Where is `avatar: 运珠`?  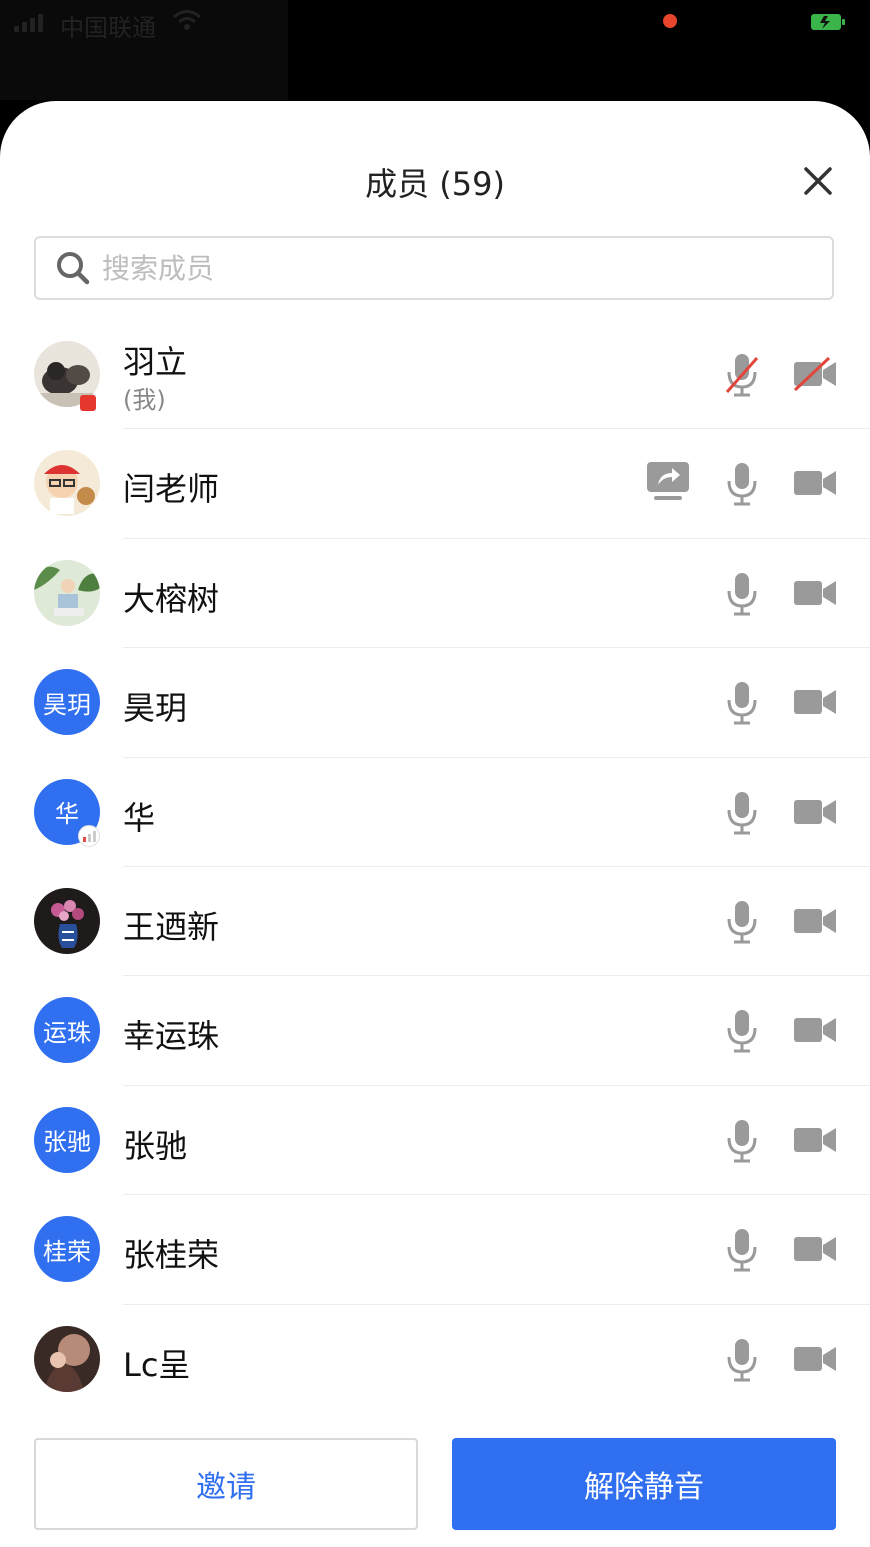
avatar: 运珠 is located at coordinates (67, 1030).